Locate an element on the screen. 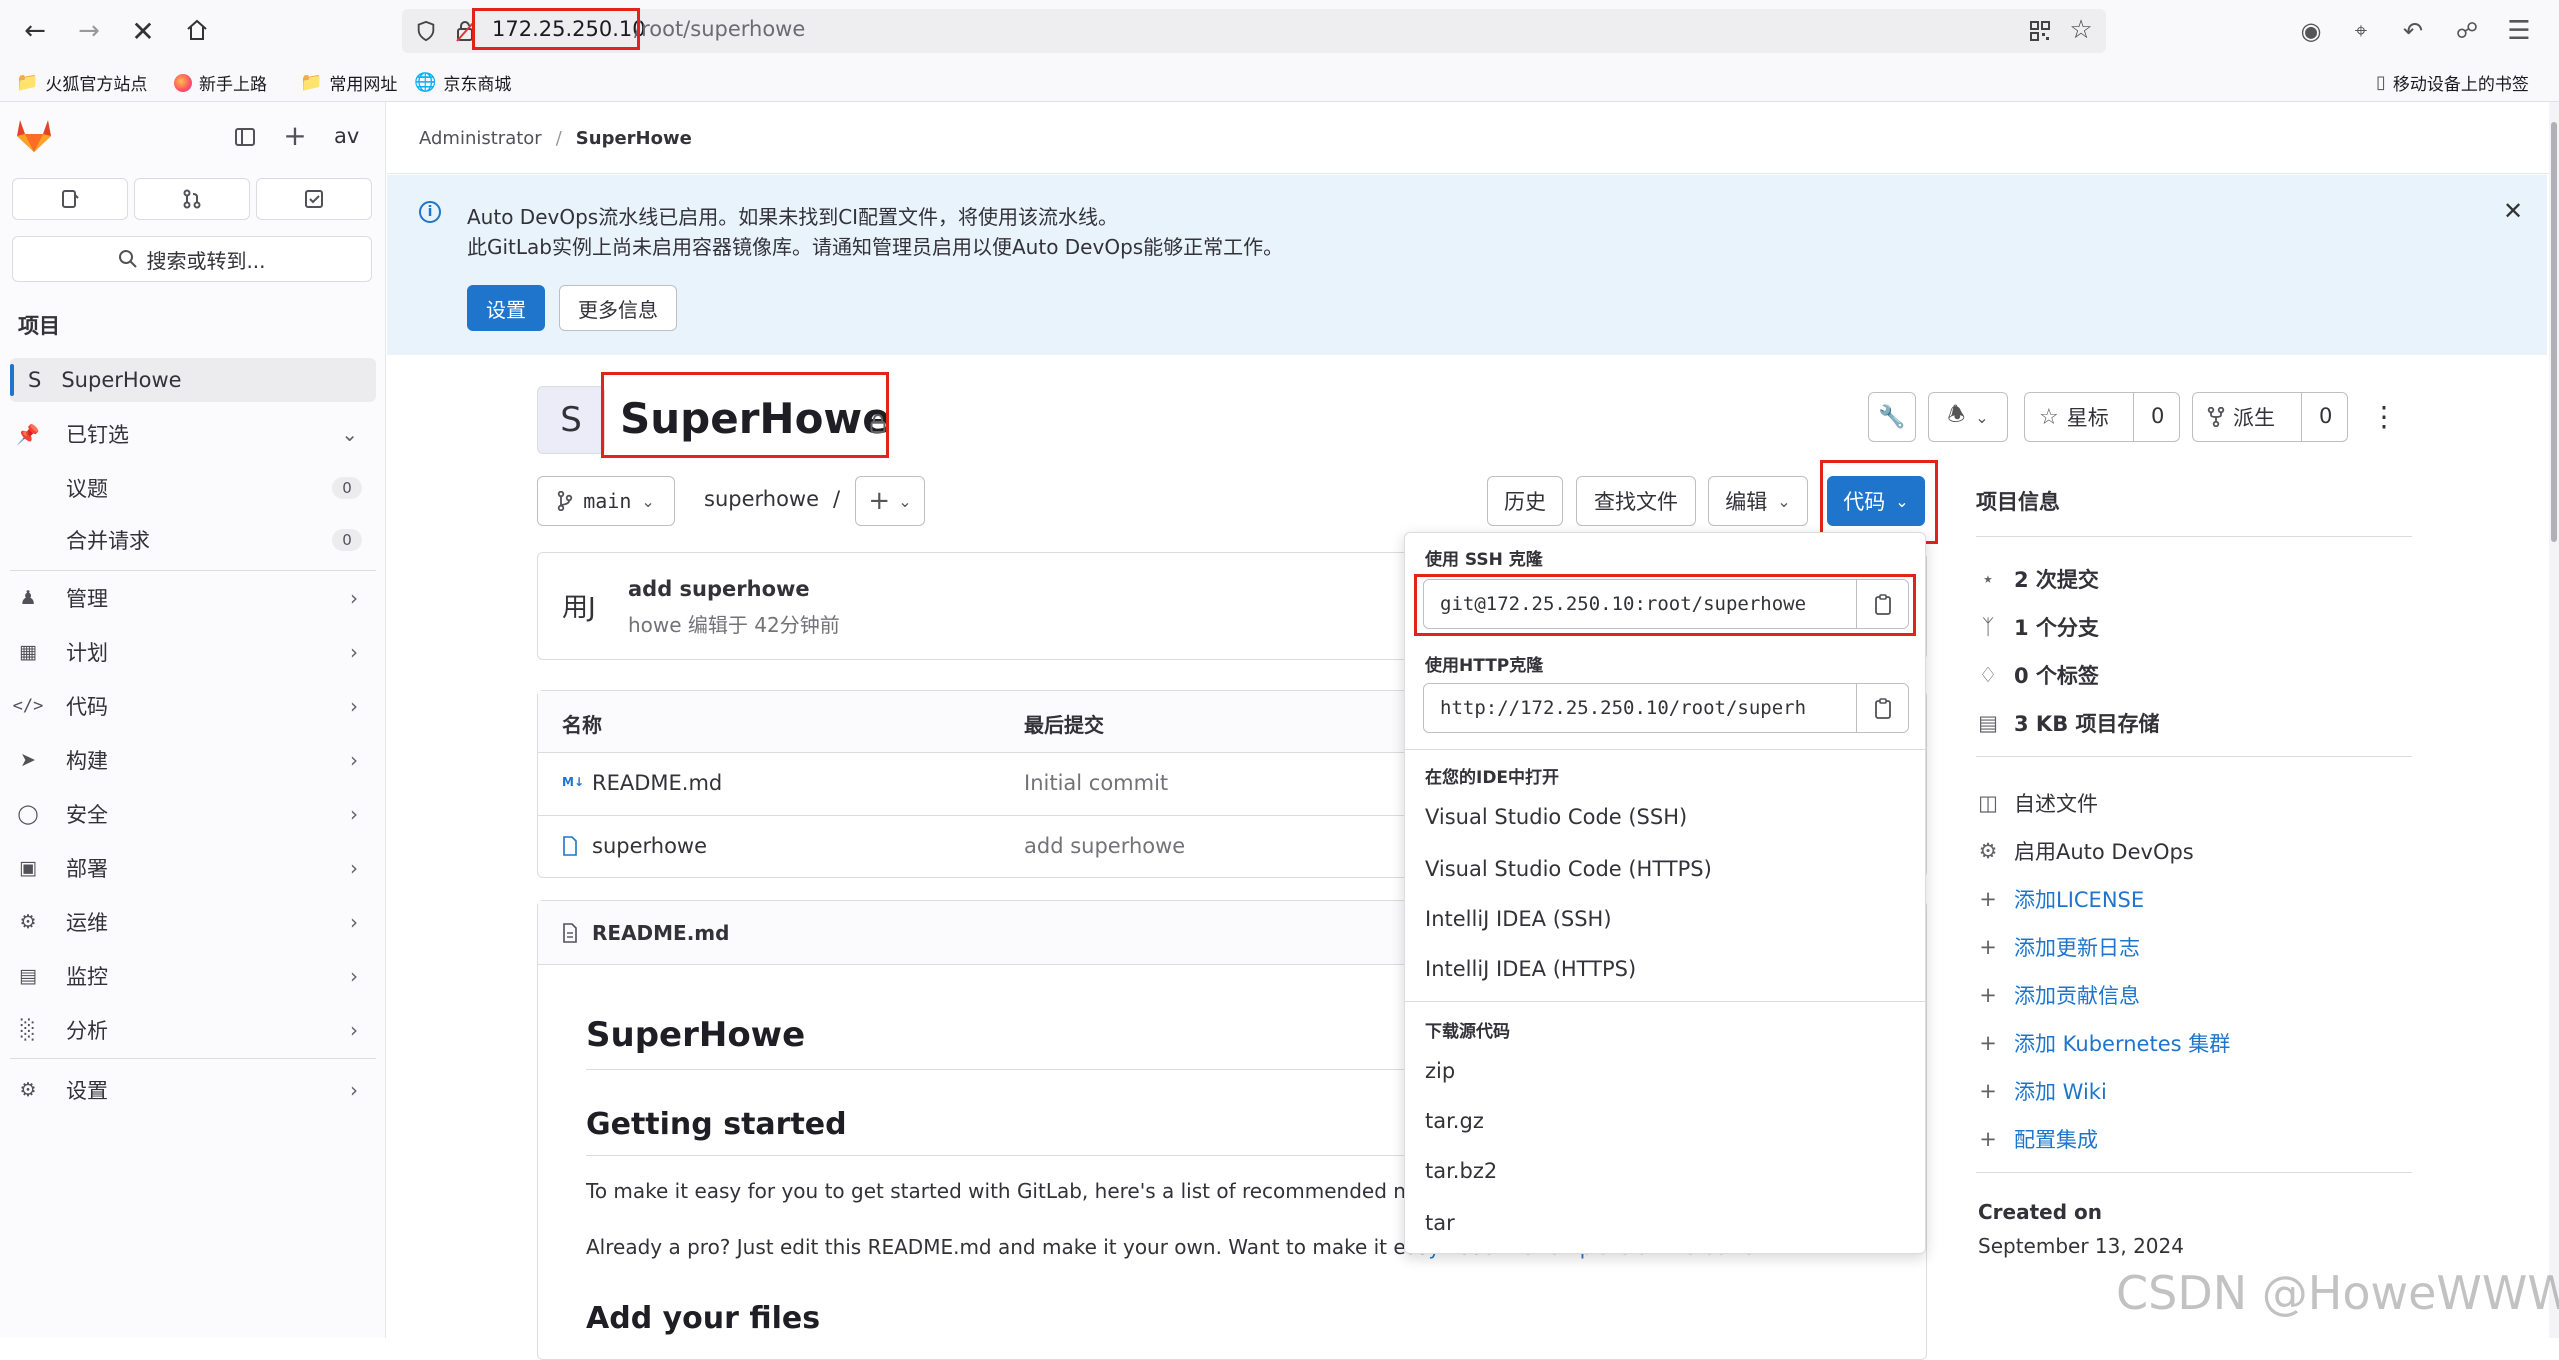 Image resolution: width=2559 pixels, height=1360 pixels. close-icon: ✕ is located at coordinates (2513, 211).